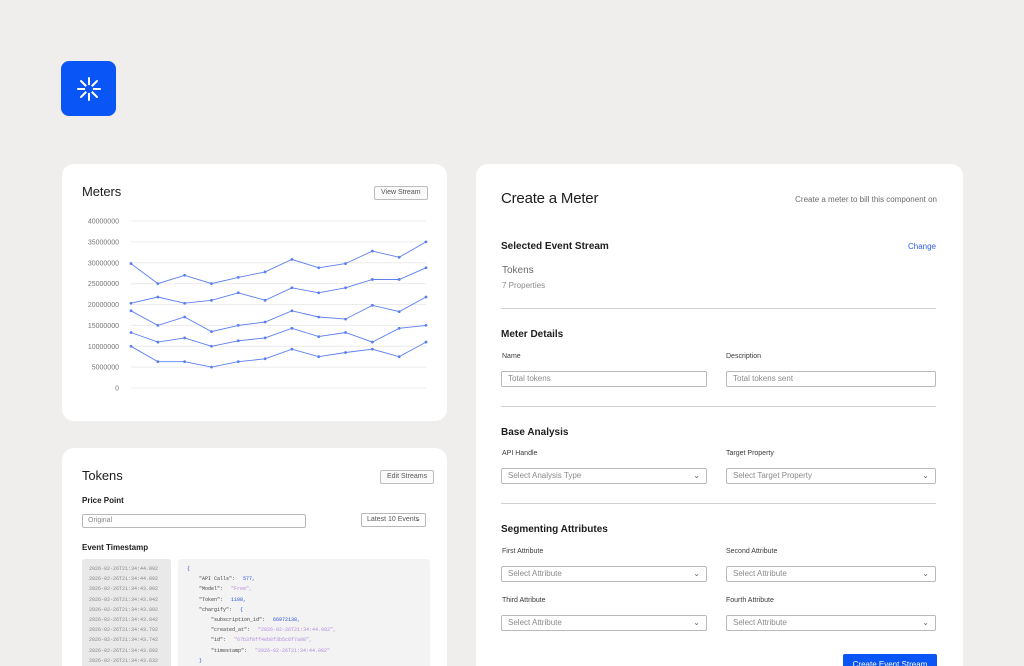  Describe the element at coordinates (124, 650) in the screenshot. I see `timestamp-item: 2026-02-26T21:34:43.692` at that location.